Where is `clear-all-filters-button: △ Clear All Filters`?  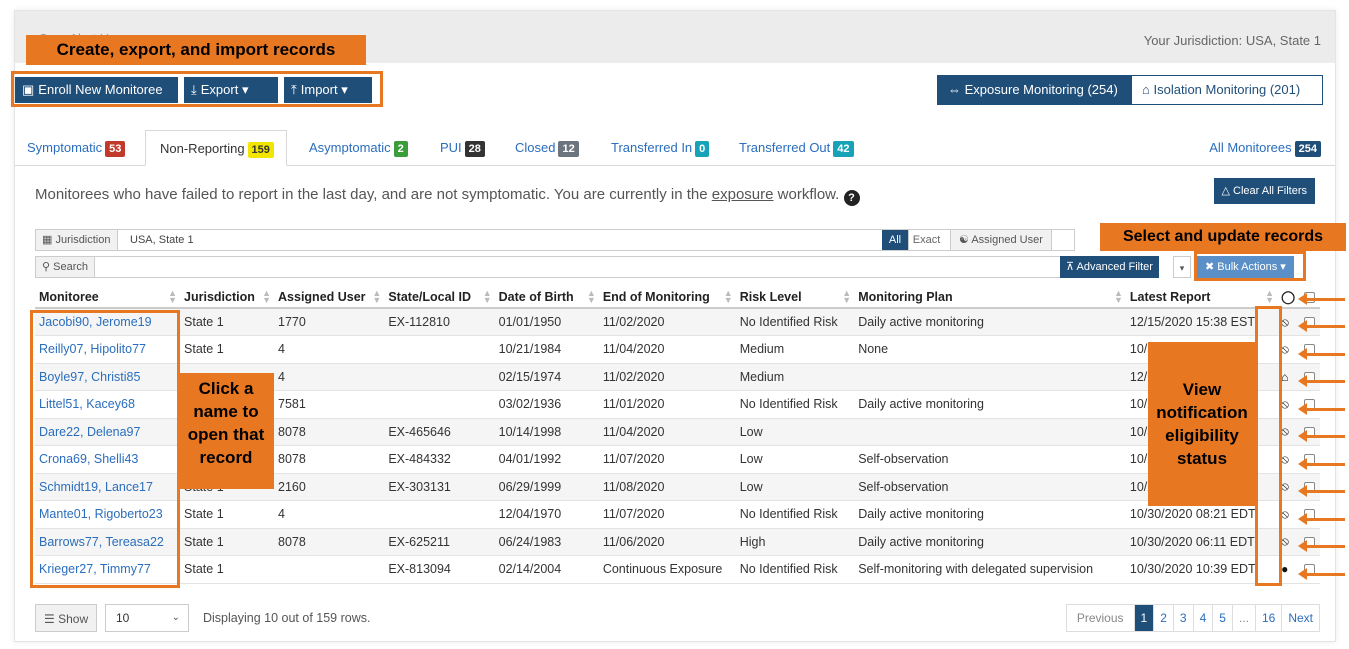 clear-all-filters-button: △ Clear All Filters is located at coordinates (1264, 191).